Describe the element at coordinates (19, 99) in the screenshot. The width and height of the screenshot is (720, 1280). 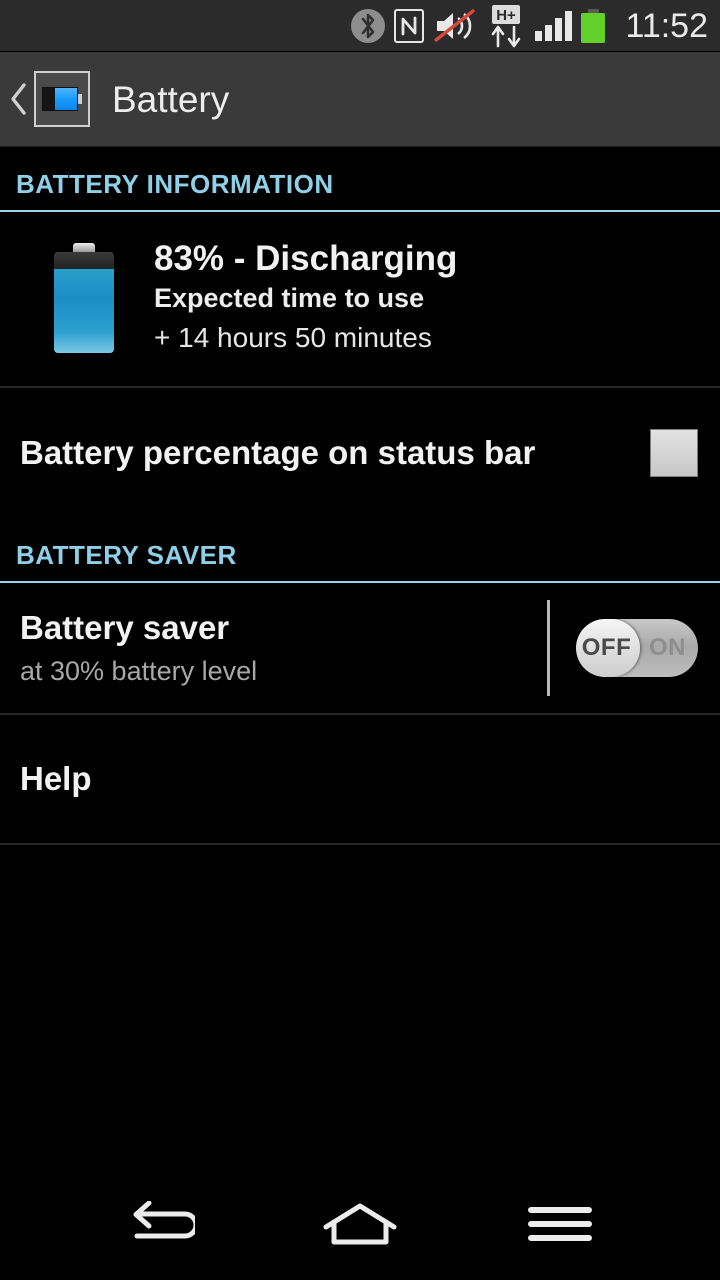
I see `chevron-left-icon` at that location.